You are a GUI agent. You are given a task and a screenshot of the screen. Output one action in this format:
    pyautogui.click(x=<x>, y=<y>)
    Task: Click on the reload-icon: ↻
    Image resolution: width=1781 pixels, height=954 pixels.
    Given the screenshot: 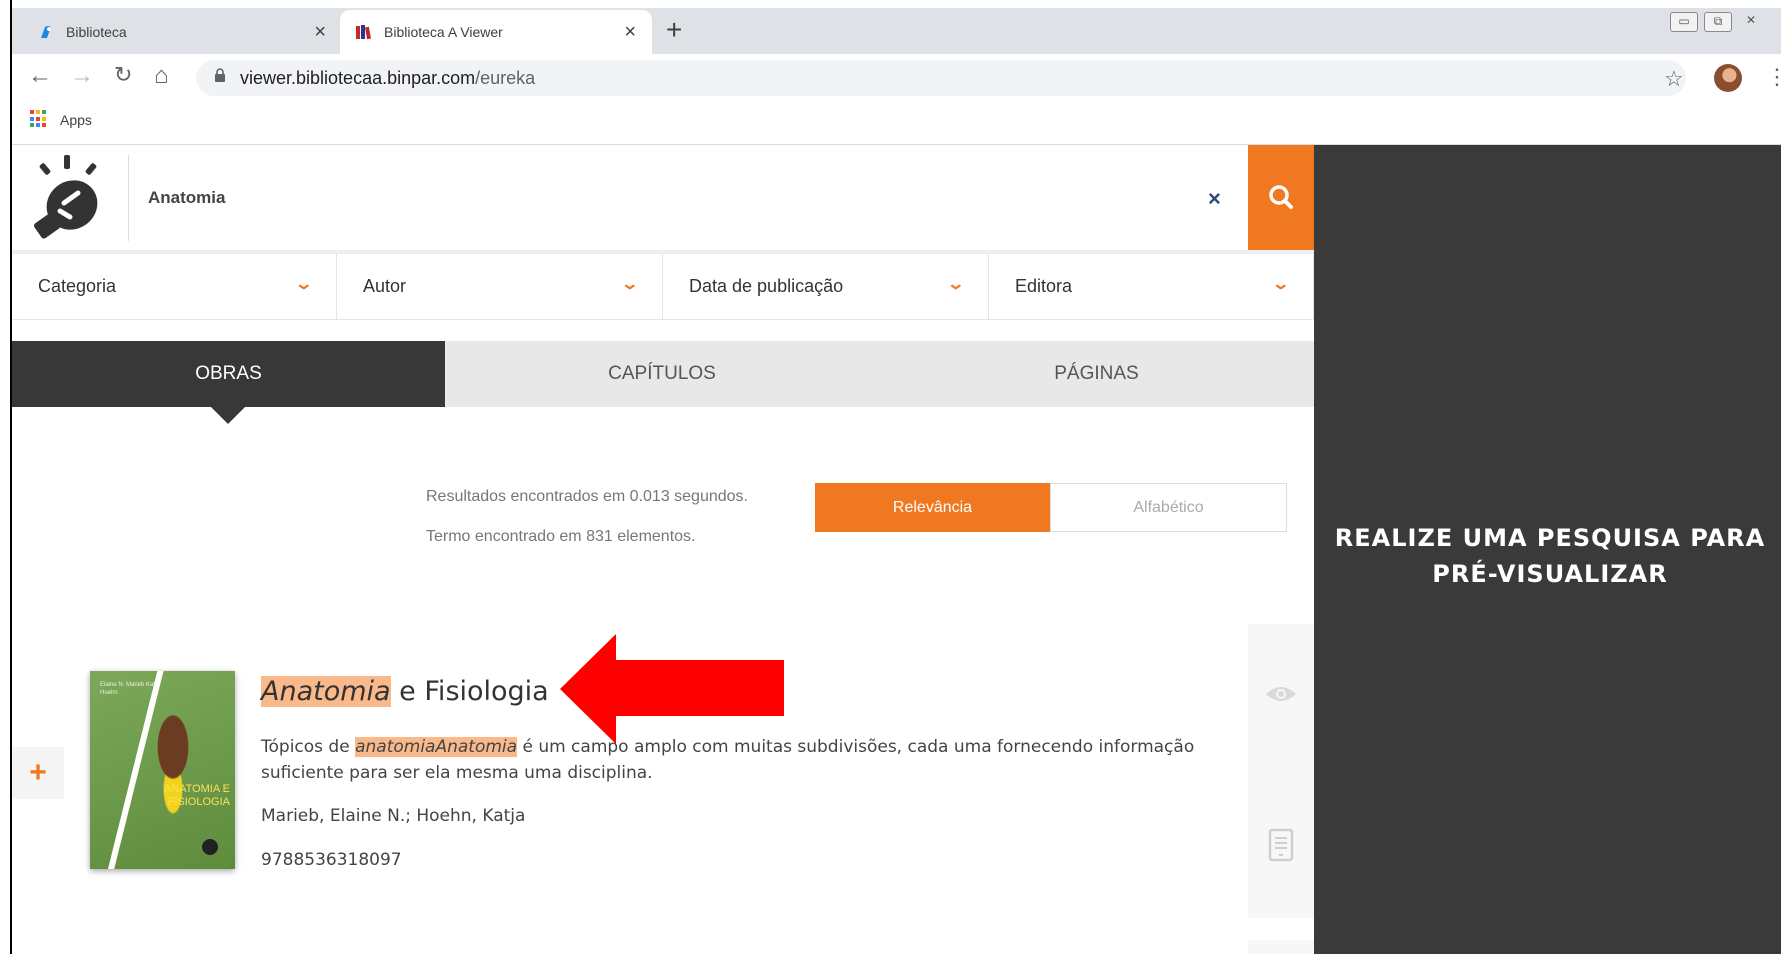 What is the action you would take?
    pyautogui.click(x=123, y=75)
    